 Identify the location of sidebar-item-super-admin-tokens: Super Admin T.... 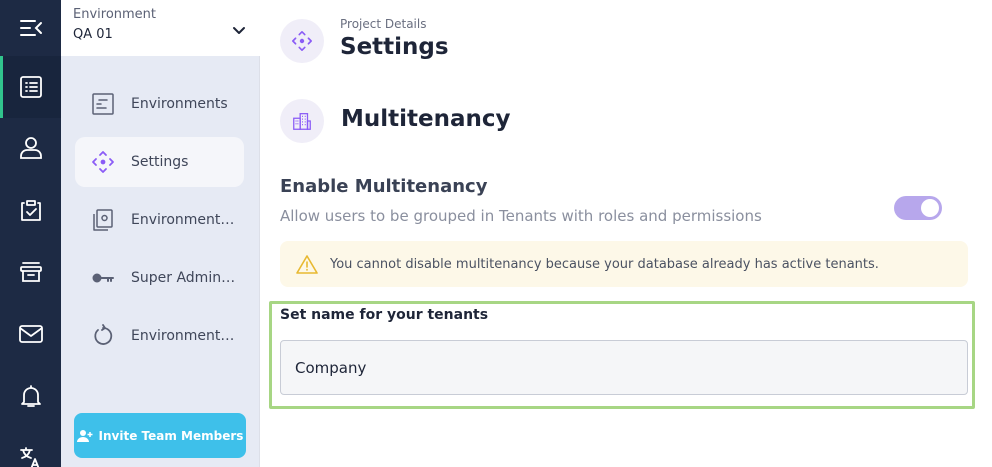
(159, 278).